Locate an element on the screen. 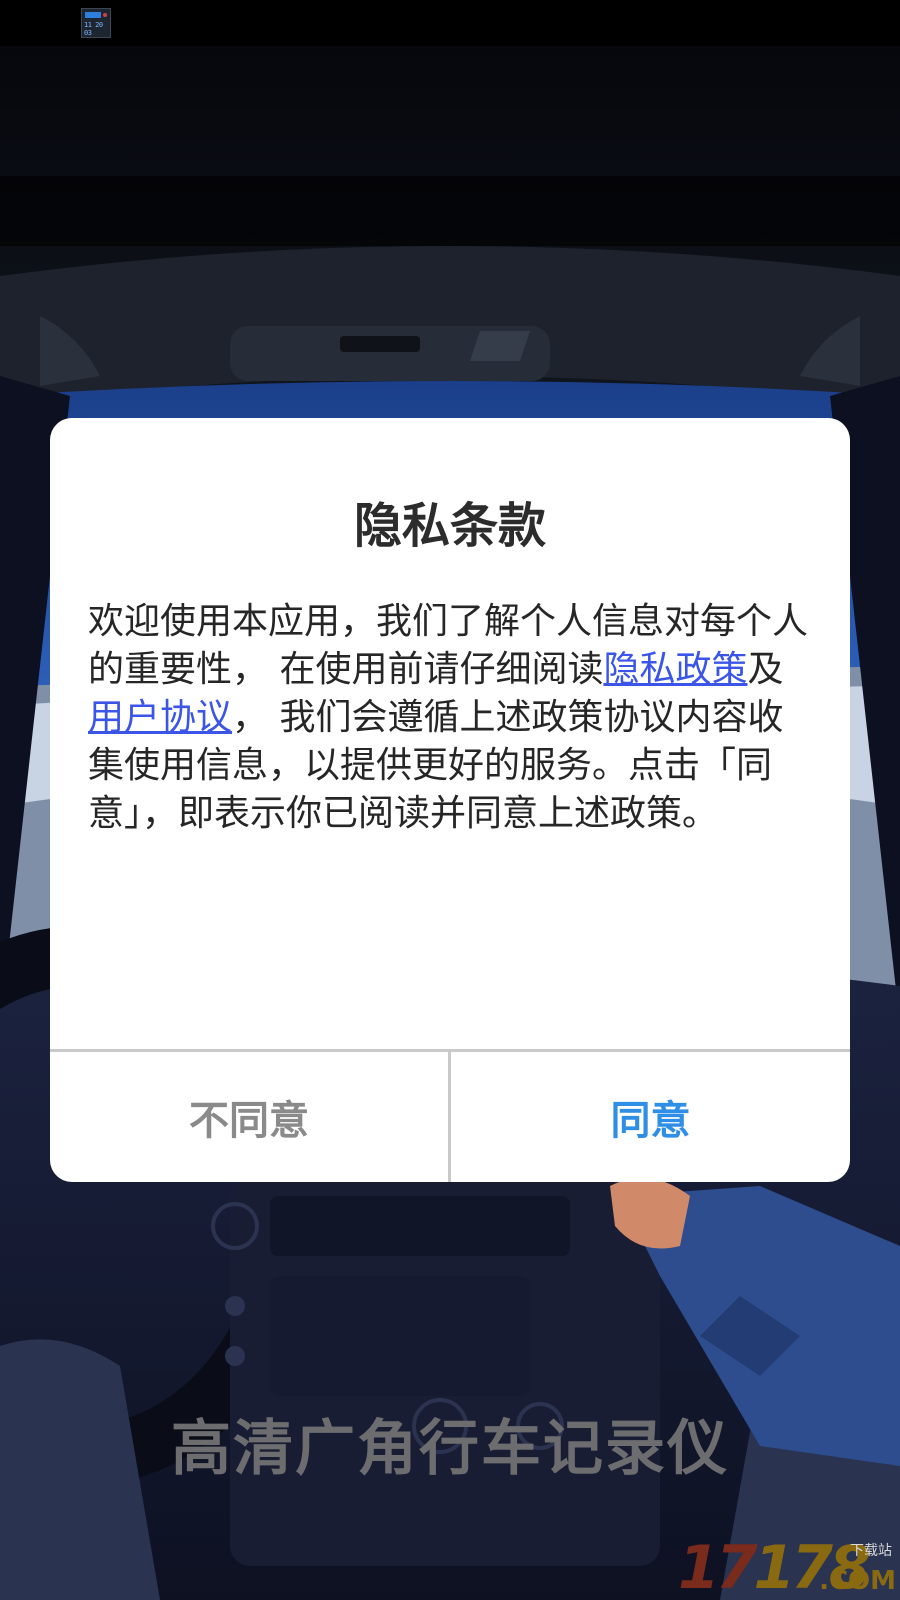 Image resolution: width=900 pixels, height=1600 pixels. user-agreement-link: 用户协议 is located at coordinates (160, 717).